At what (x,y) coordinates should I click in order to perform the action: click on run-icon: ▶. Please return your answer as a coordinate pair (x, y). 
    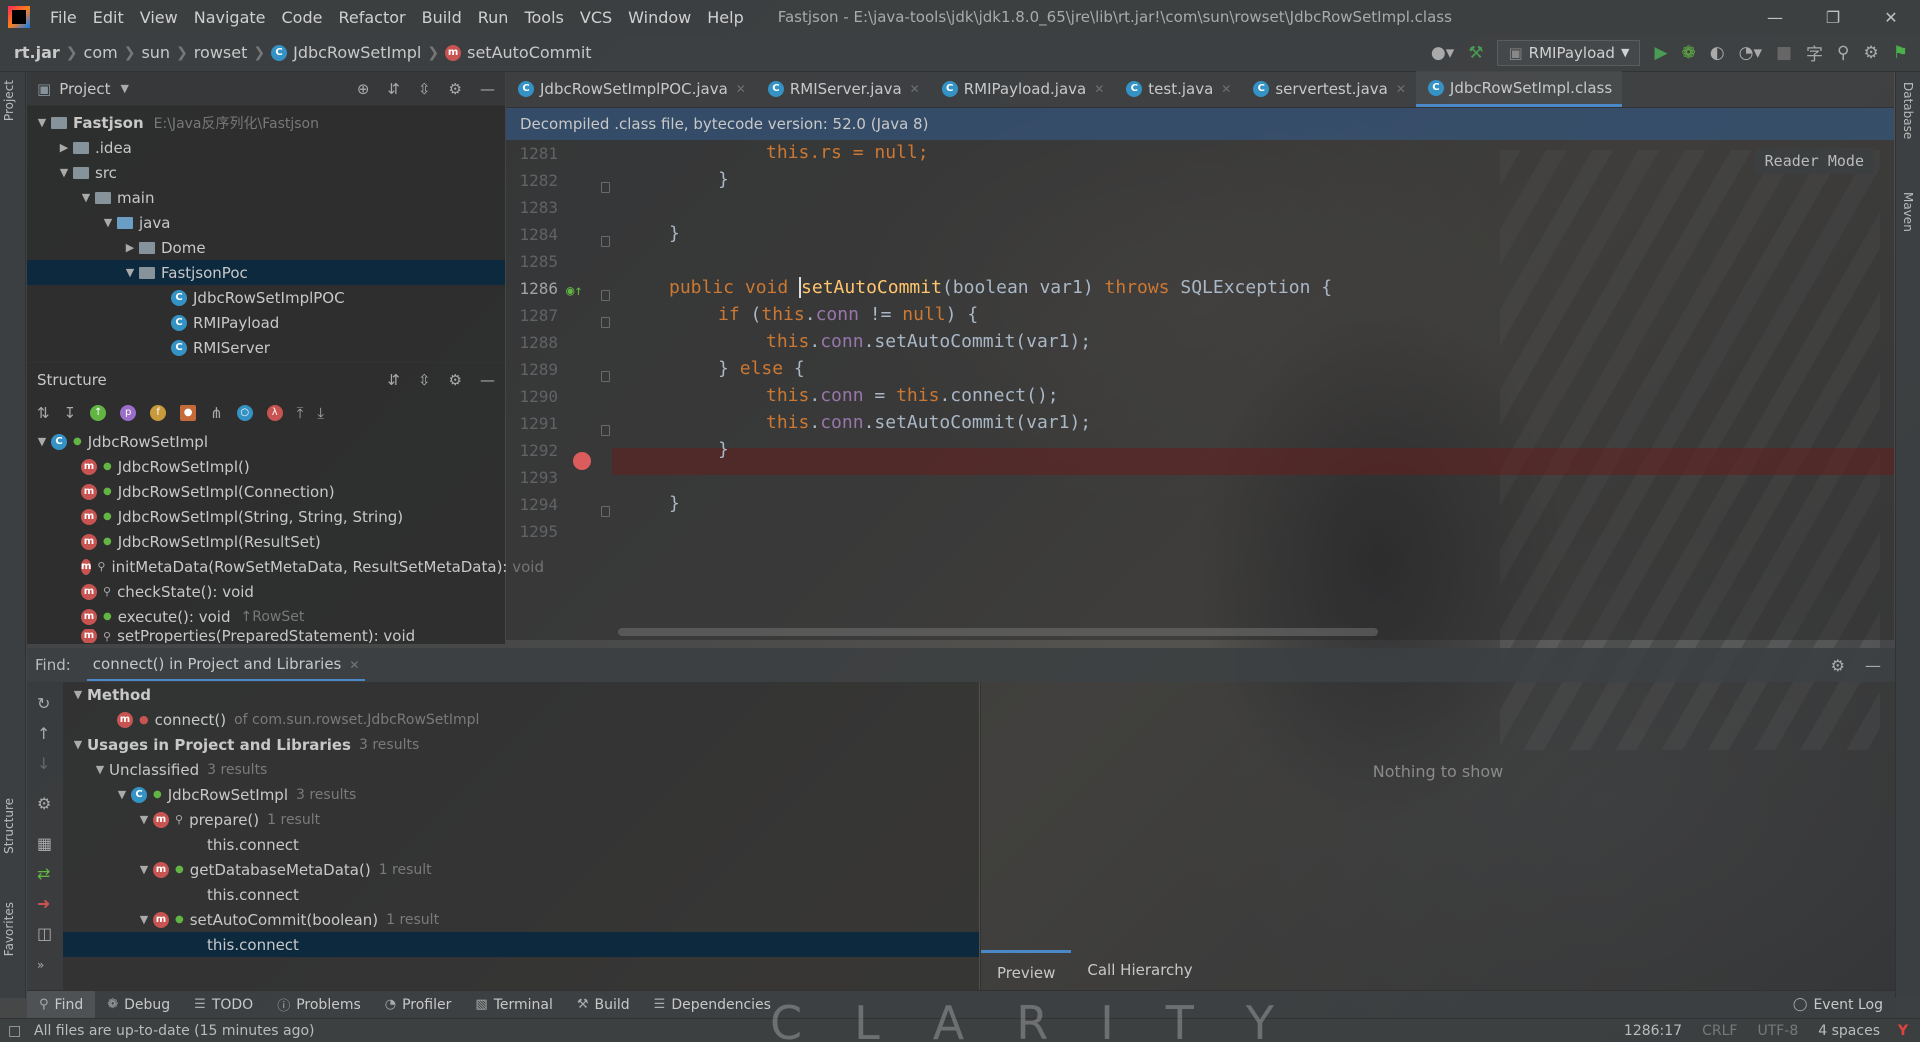
    Looking at the image, I should click on (1660, 53).